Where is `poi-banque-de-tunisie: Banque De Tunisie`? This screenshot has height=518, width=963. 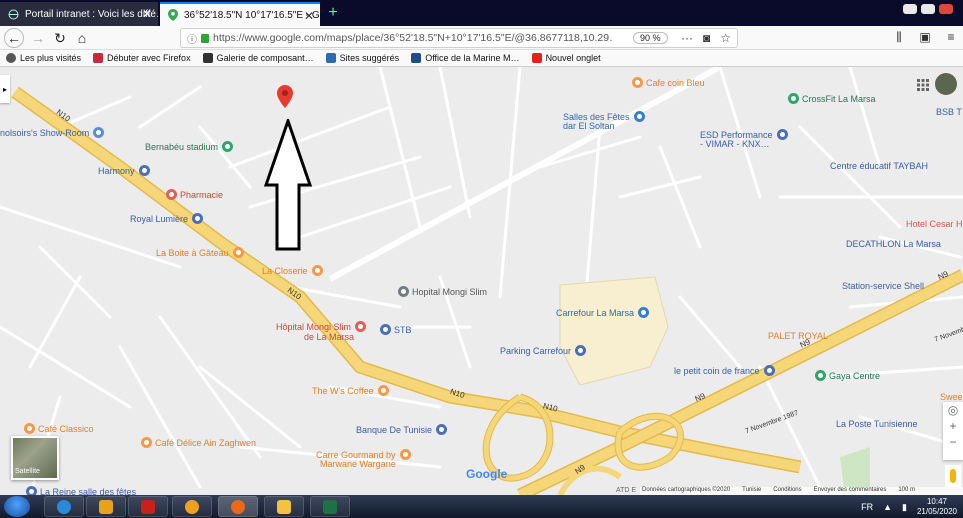
poi-banque-de-tunisie: Banque De Tunisie is located at coordinates (403, 429).